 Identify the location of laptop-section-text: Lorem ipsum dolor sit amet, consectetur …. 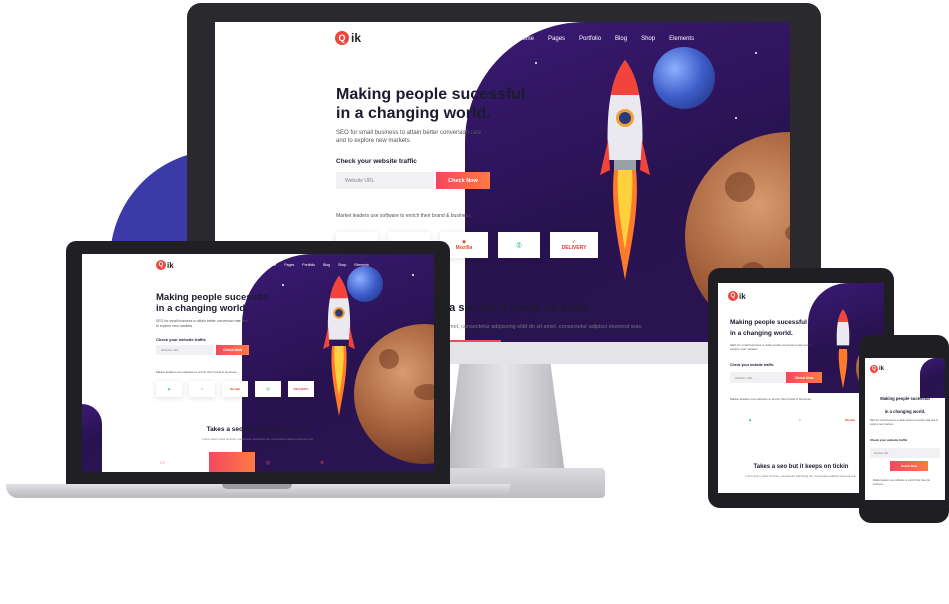
(258, 439).